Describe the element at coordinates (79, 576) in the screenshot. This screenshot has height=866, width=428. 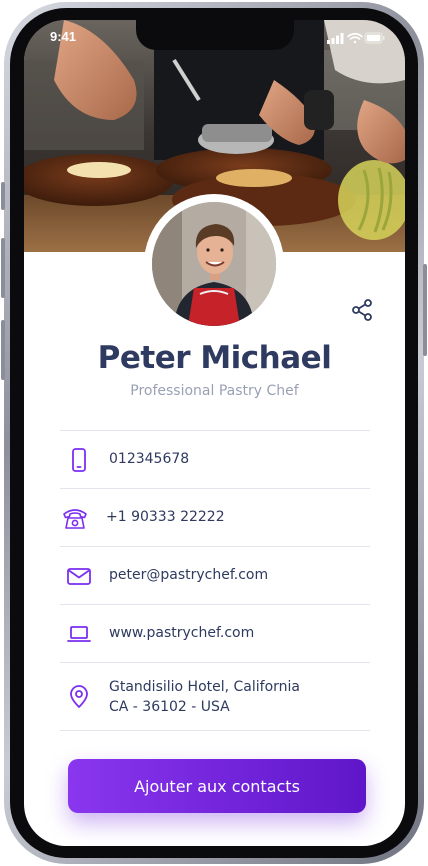
I see `email-icon` at that location.